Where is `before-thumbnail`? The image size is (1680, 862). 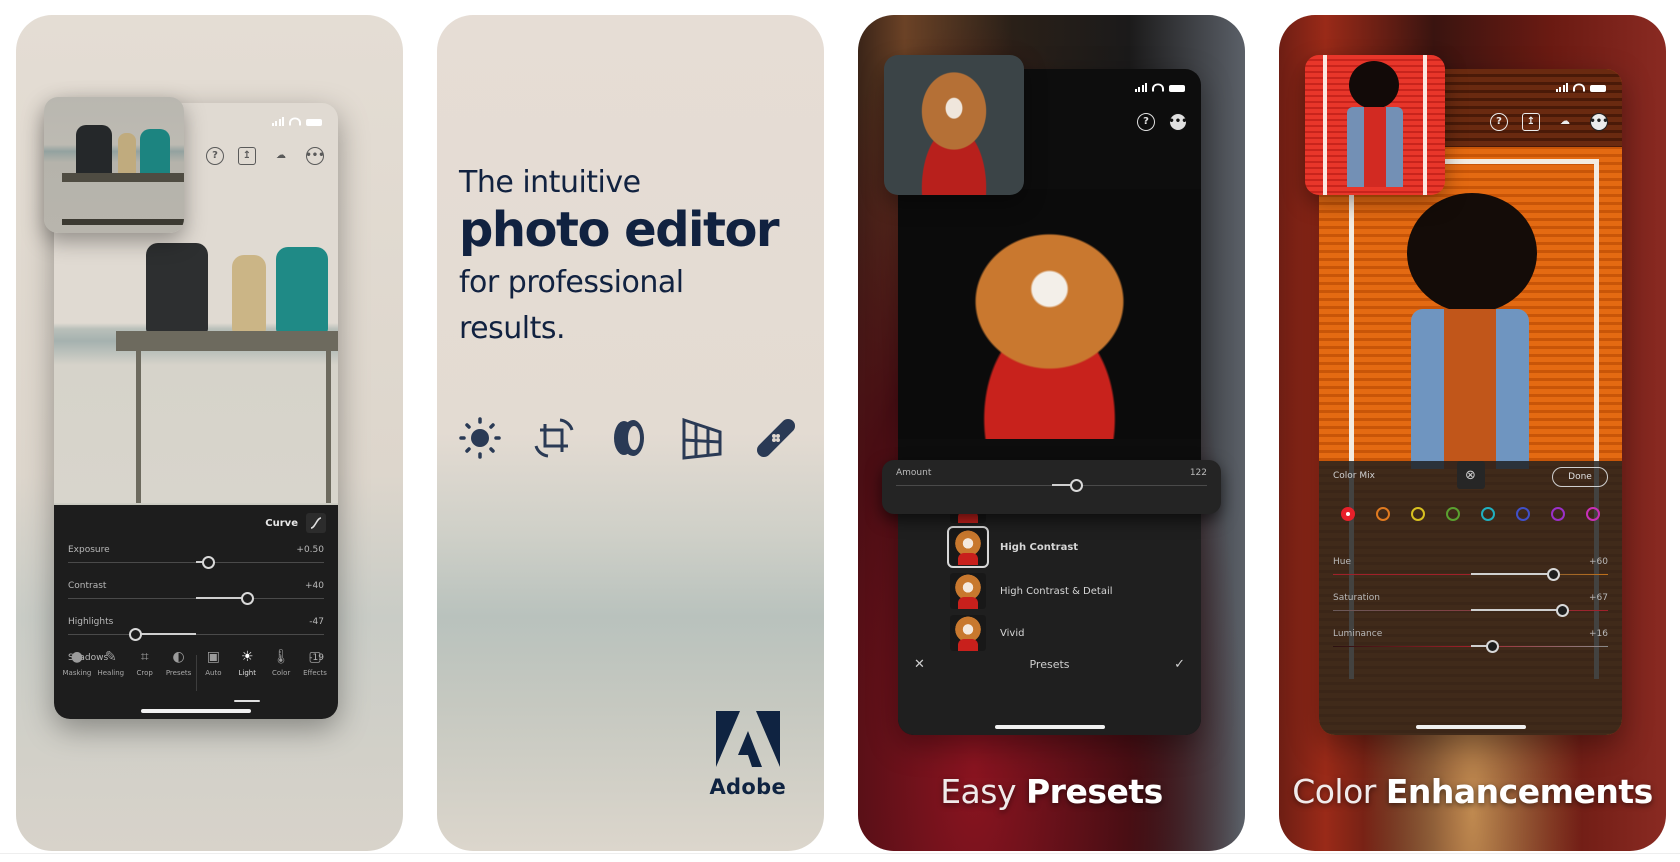
before-thumbnail is located at coordinates (1375, 125).